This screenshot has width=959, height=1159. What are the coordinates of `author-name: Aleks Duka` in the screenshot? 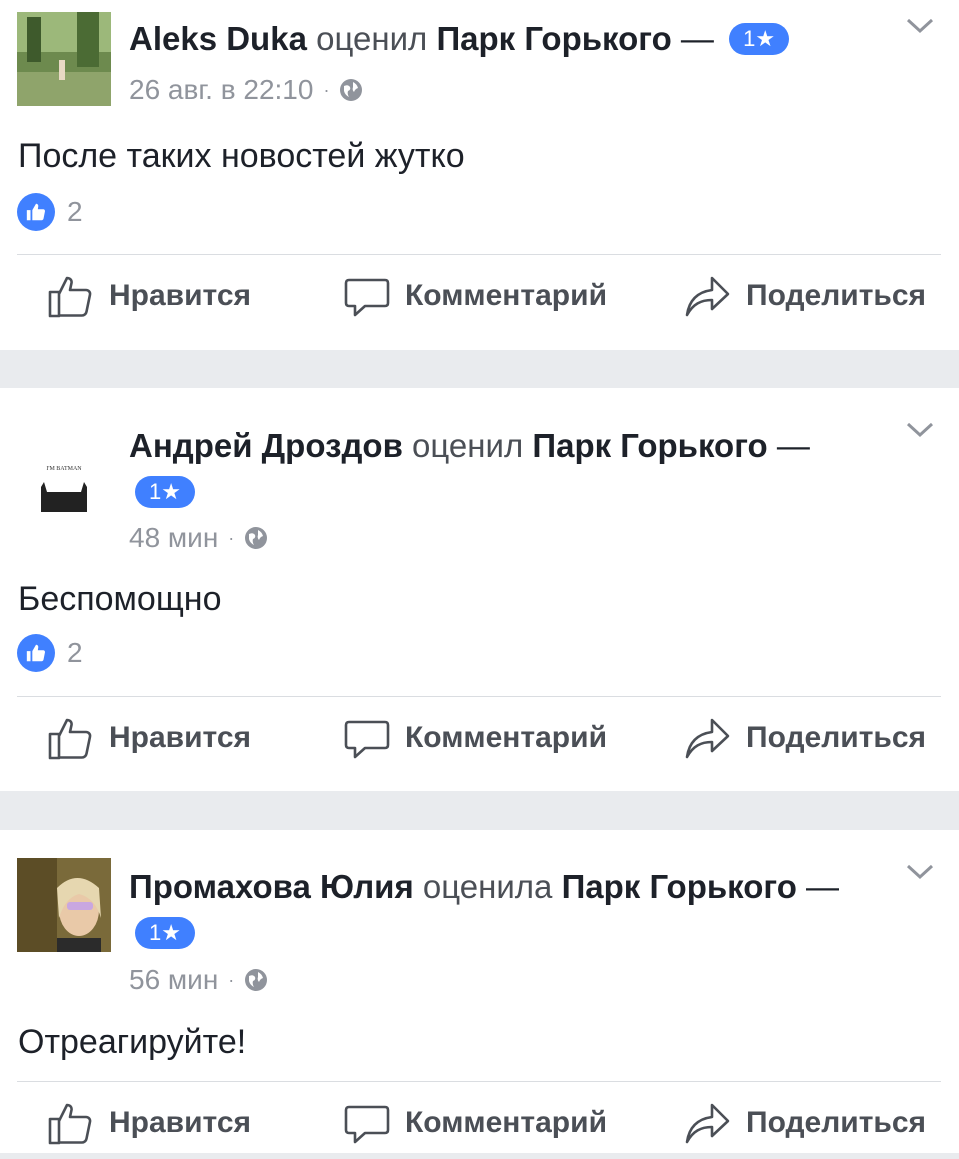 It's located at (218, 38).